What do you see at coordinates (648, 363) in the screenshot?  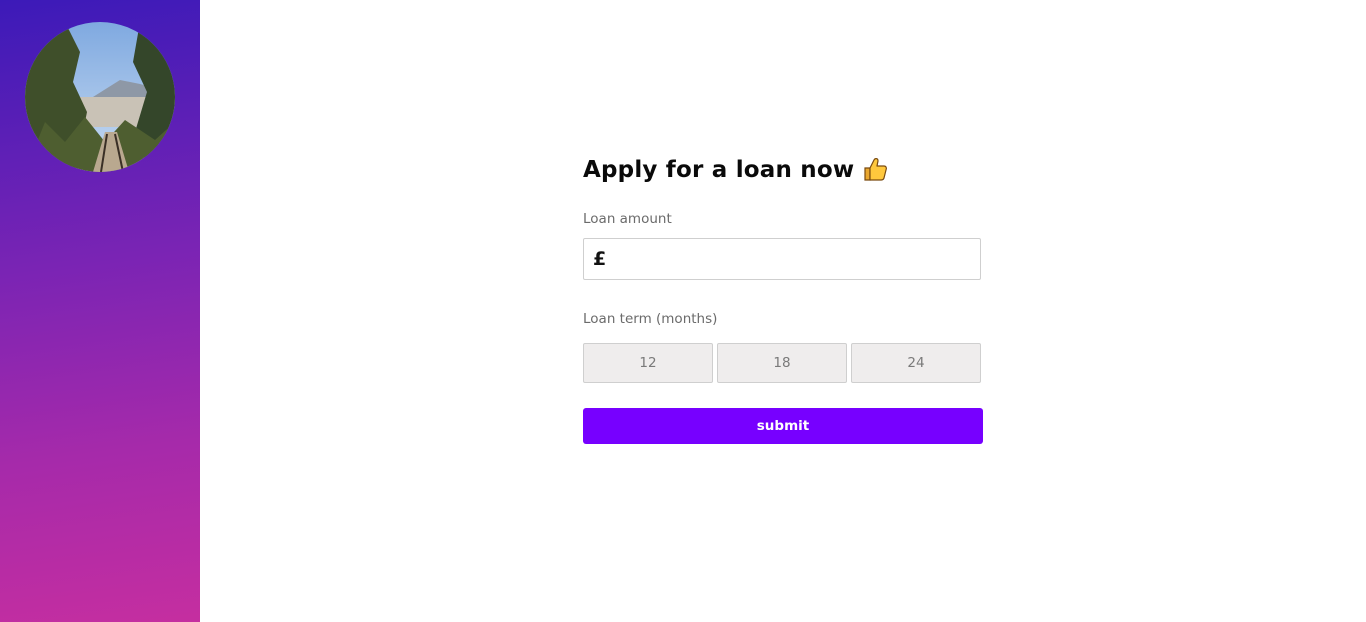 I see `term-option-12: 12` at bounding box center [648, 363].